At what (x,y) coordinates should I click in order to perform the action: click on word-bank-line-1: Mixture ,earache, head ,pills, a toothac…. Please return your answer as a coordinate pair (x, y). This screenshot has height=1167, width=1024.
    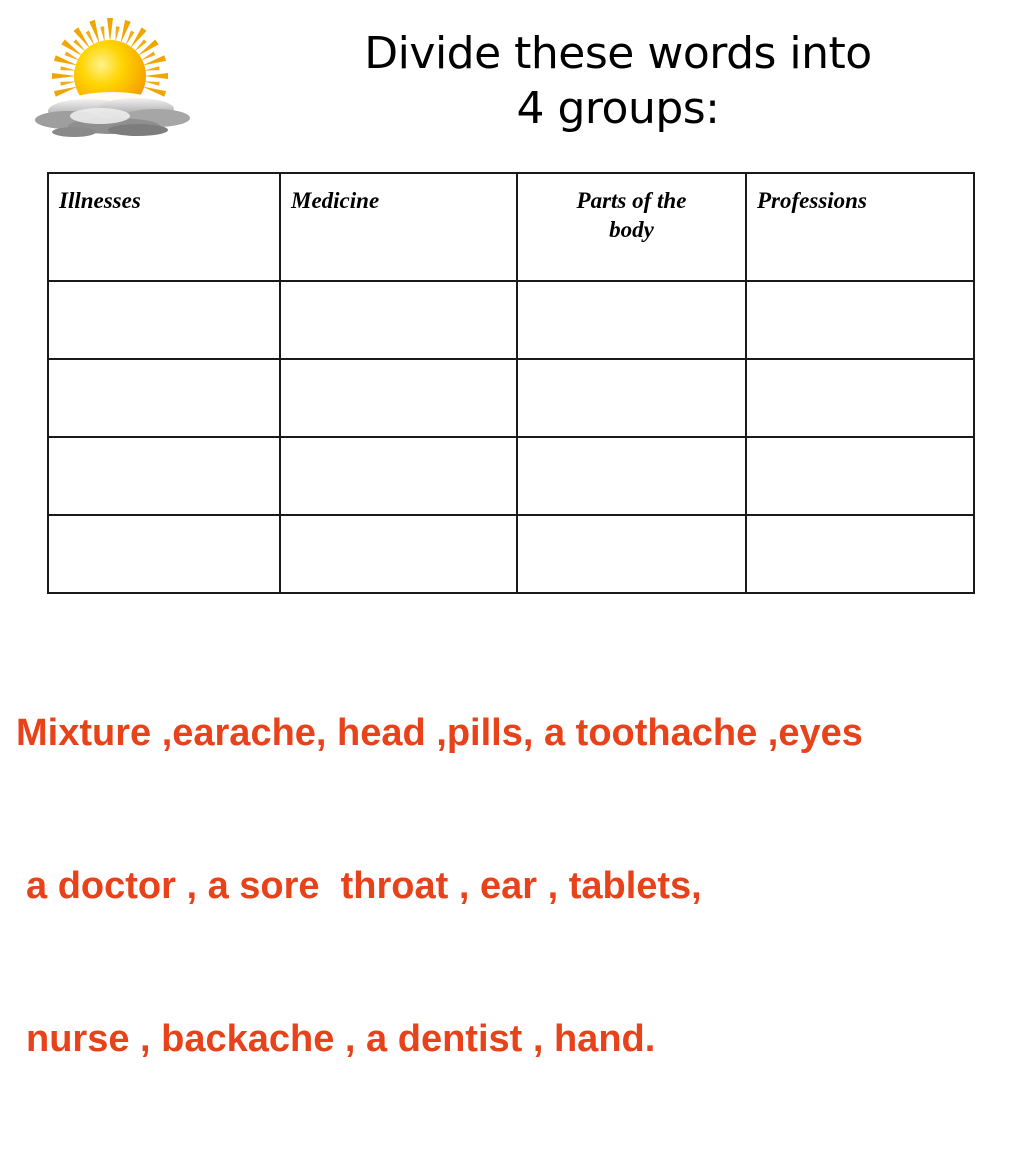
    Looking at the image, I should click on (439, 733).